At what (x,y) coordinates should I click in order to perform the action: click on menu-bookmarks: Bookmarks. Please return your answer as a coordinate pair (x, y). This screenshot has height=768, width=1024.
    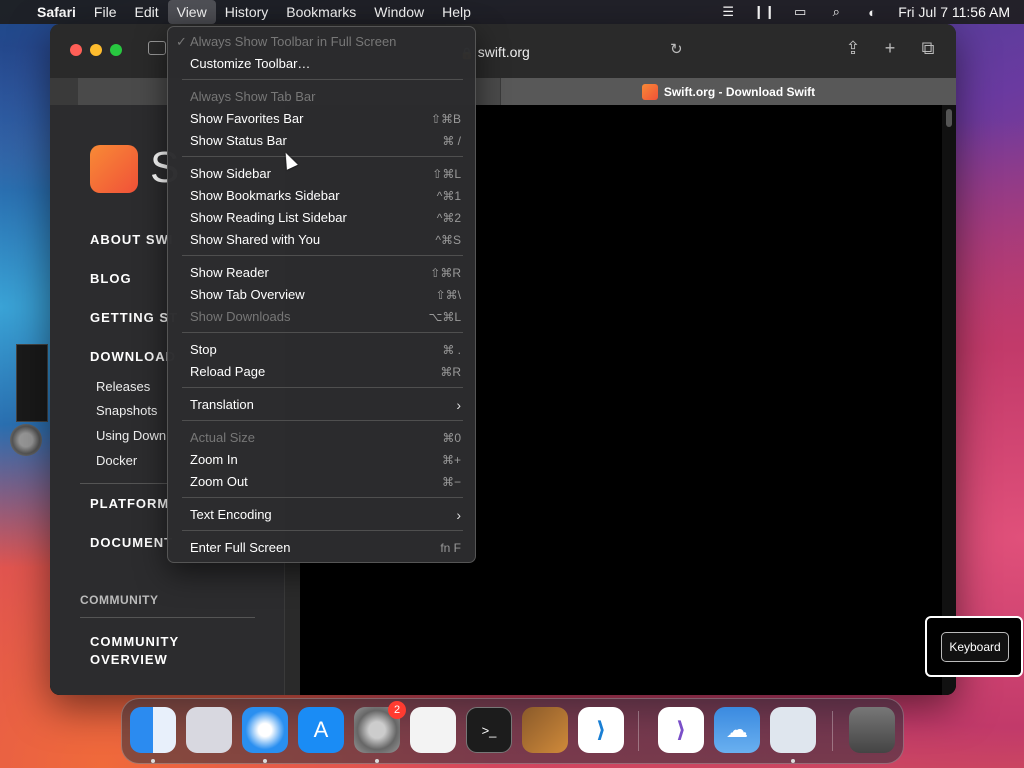
    Looking at the image, I should click on (321, 12).